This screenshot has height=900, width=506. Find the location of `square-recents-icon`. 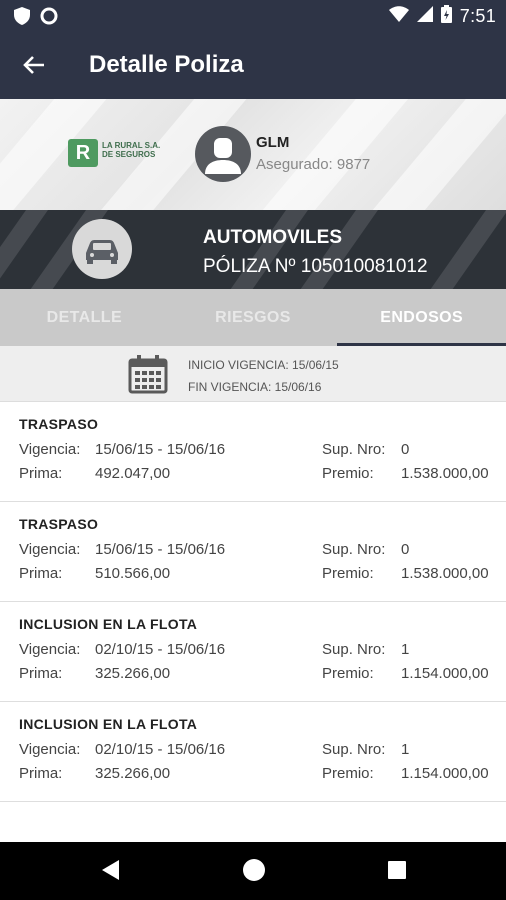

square-recents-icon is located at coordinates (397, 872).